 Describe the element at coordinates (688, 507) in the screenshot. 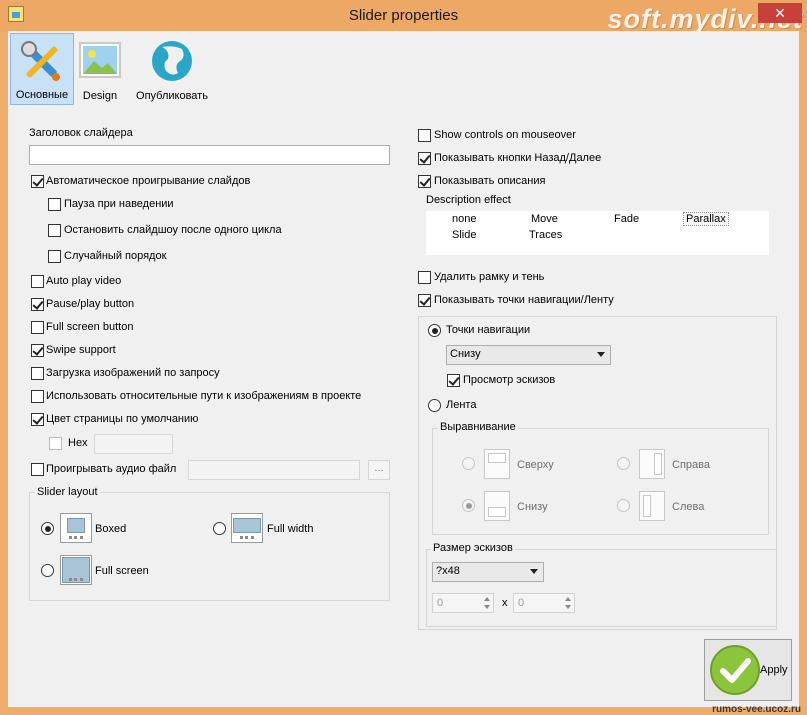

I see `align-left-label: Слева` at that location.